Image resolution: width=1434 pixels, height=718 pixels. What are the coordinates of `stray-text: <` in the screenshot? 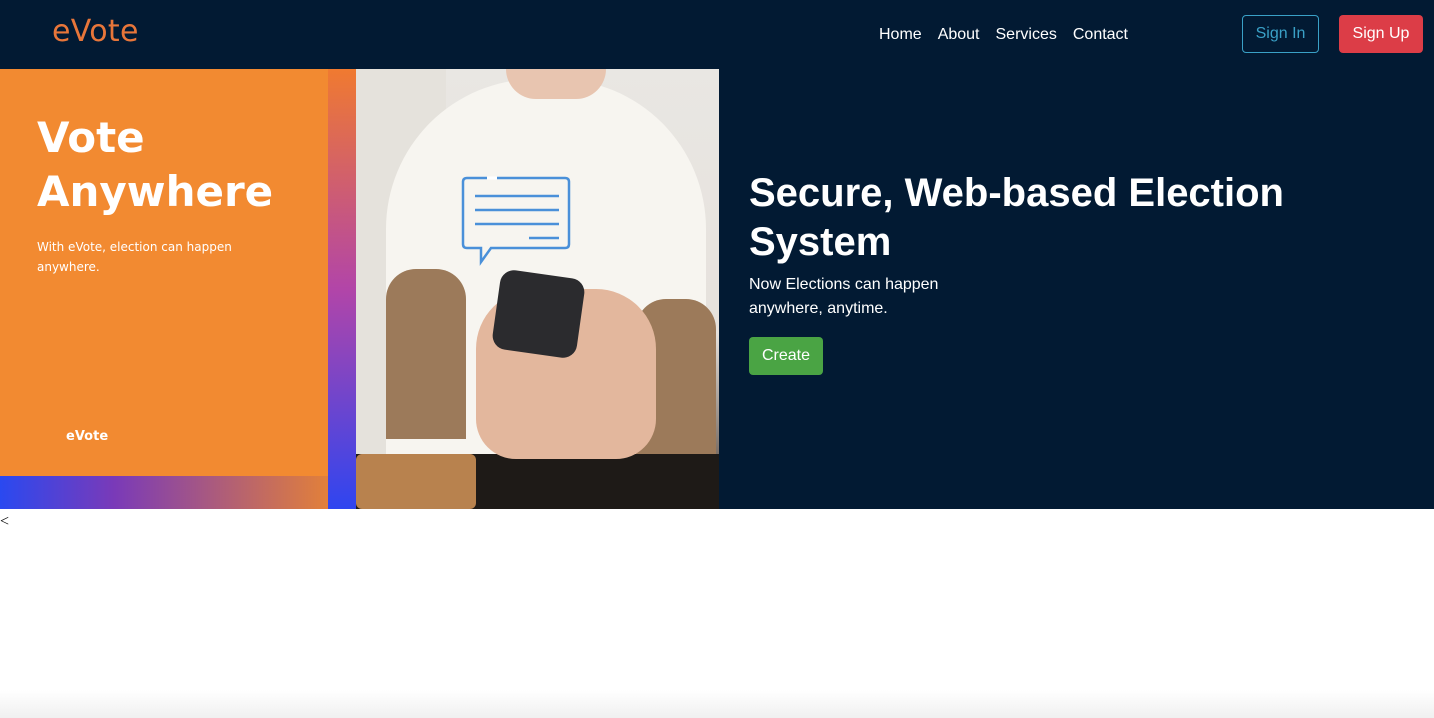 It's located at (5, 521).